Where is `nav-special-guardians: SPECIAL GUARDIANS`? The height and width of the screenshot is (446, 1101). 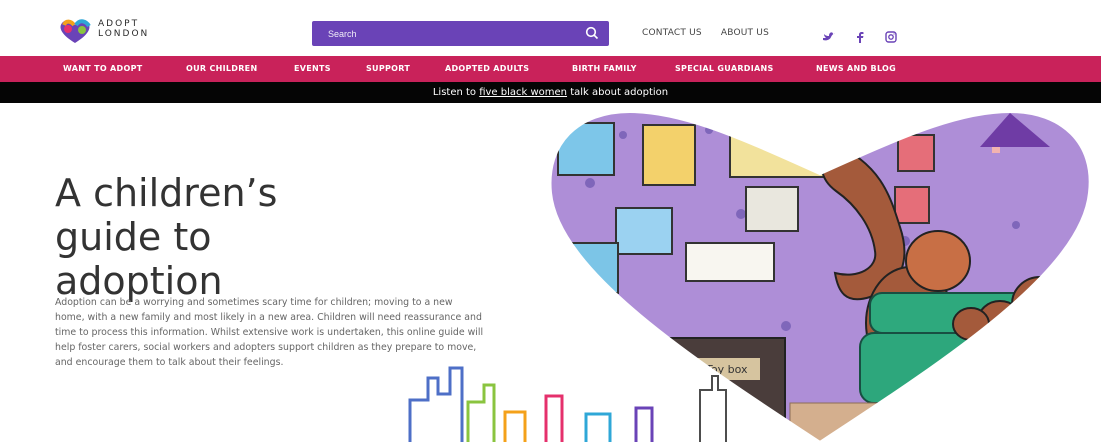 nav-special-guardians: SPECIAL GUARDIANS is located at coordinates (724, 68).